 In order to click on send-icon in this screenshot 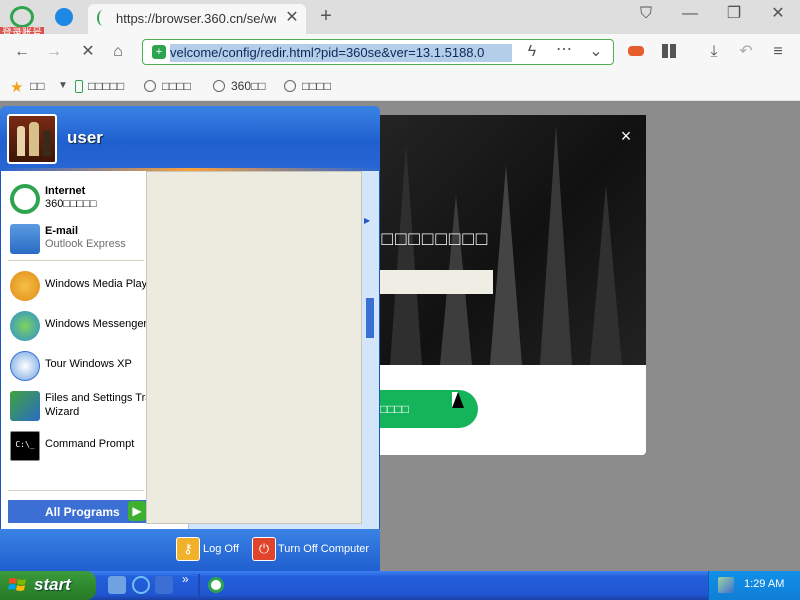, I will do `click(64, 17)`.